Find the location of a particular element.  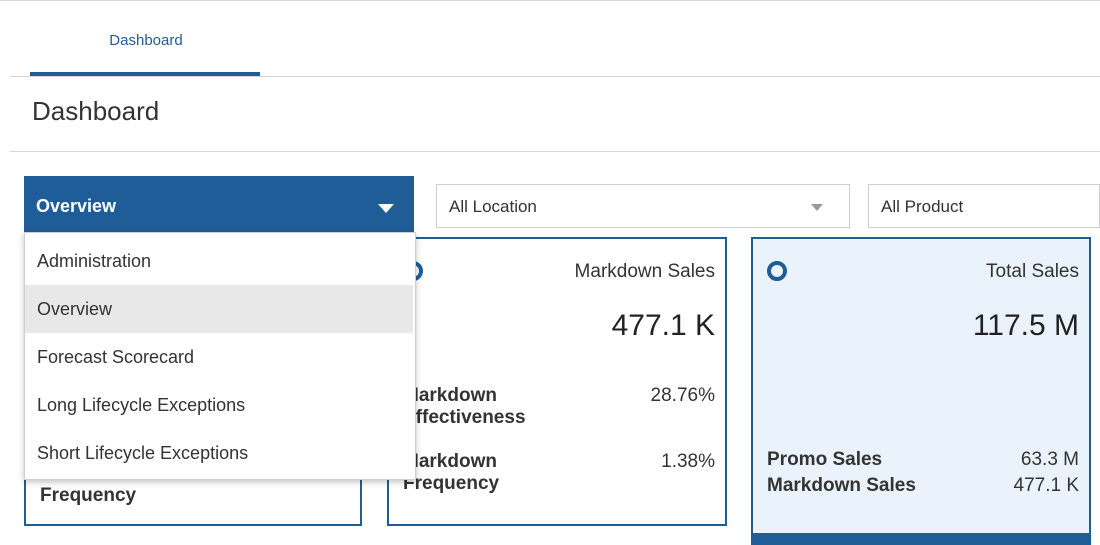

view-select: Overview is located at coordinates (219, 206).